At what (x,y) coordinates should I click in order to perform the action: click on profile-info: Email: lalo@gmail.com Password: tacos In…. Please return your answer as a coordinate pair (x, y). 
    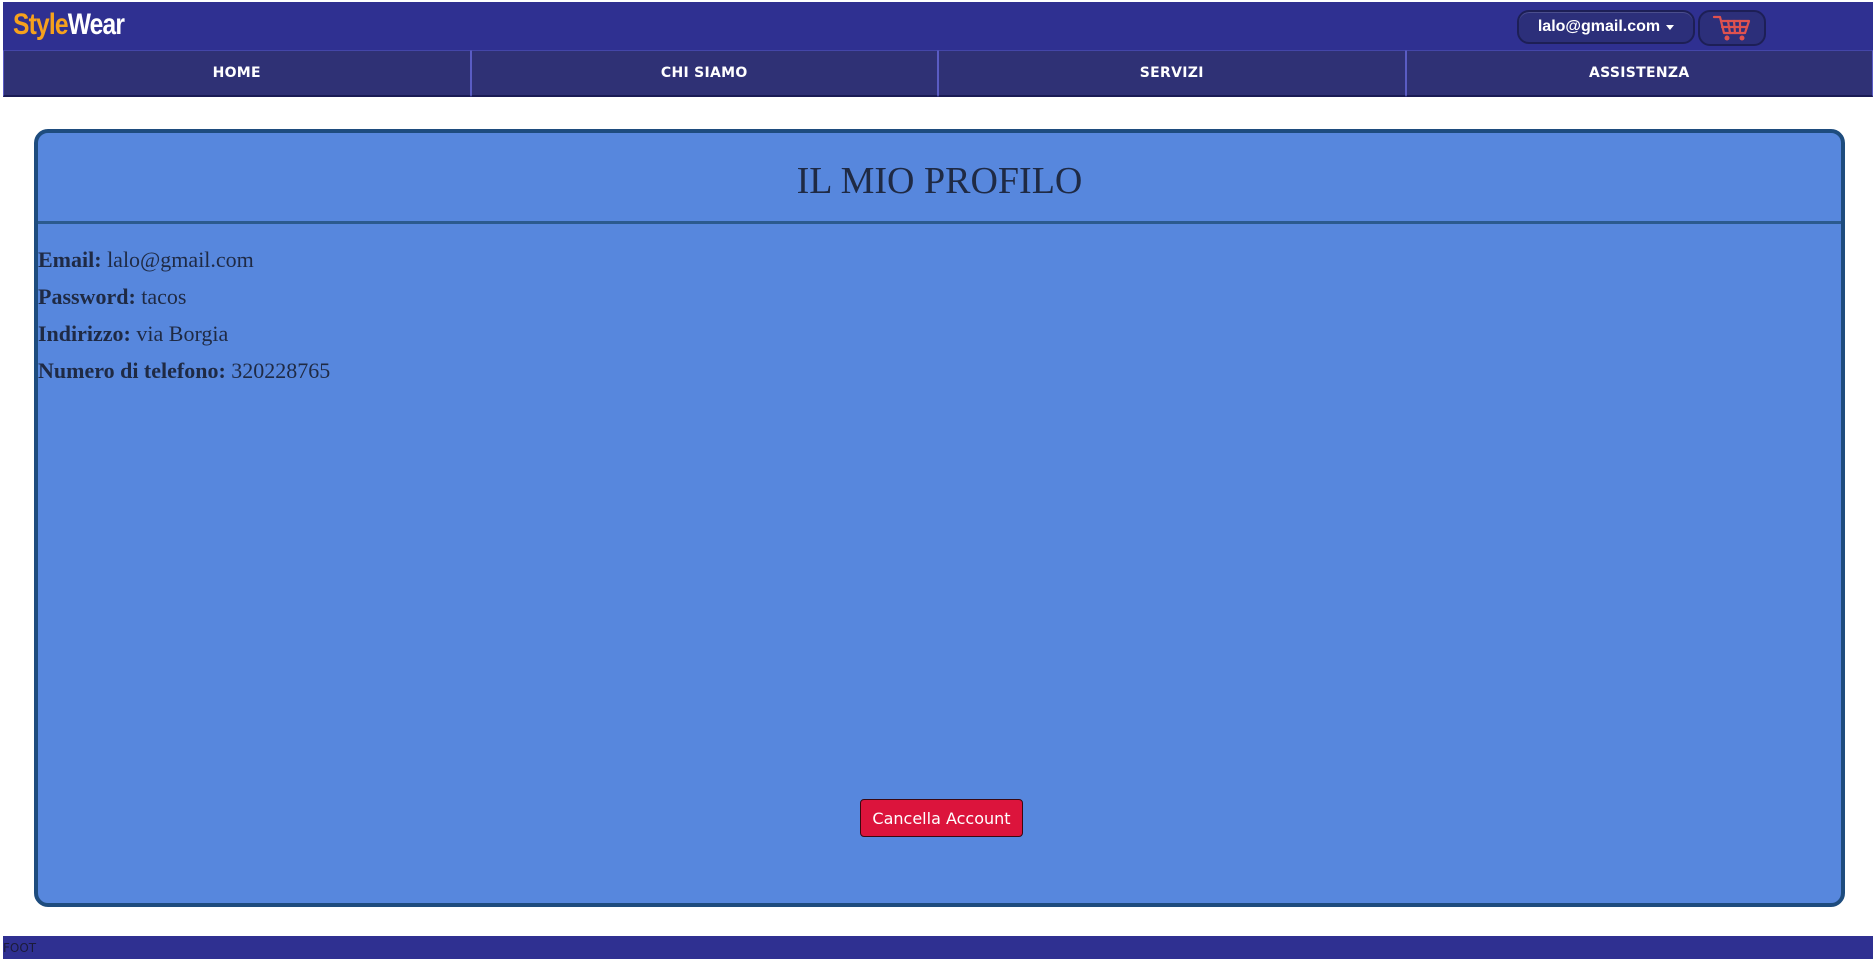
    Looking at the image, I should click on (184, 315).